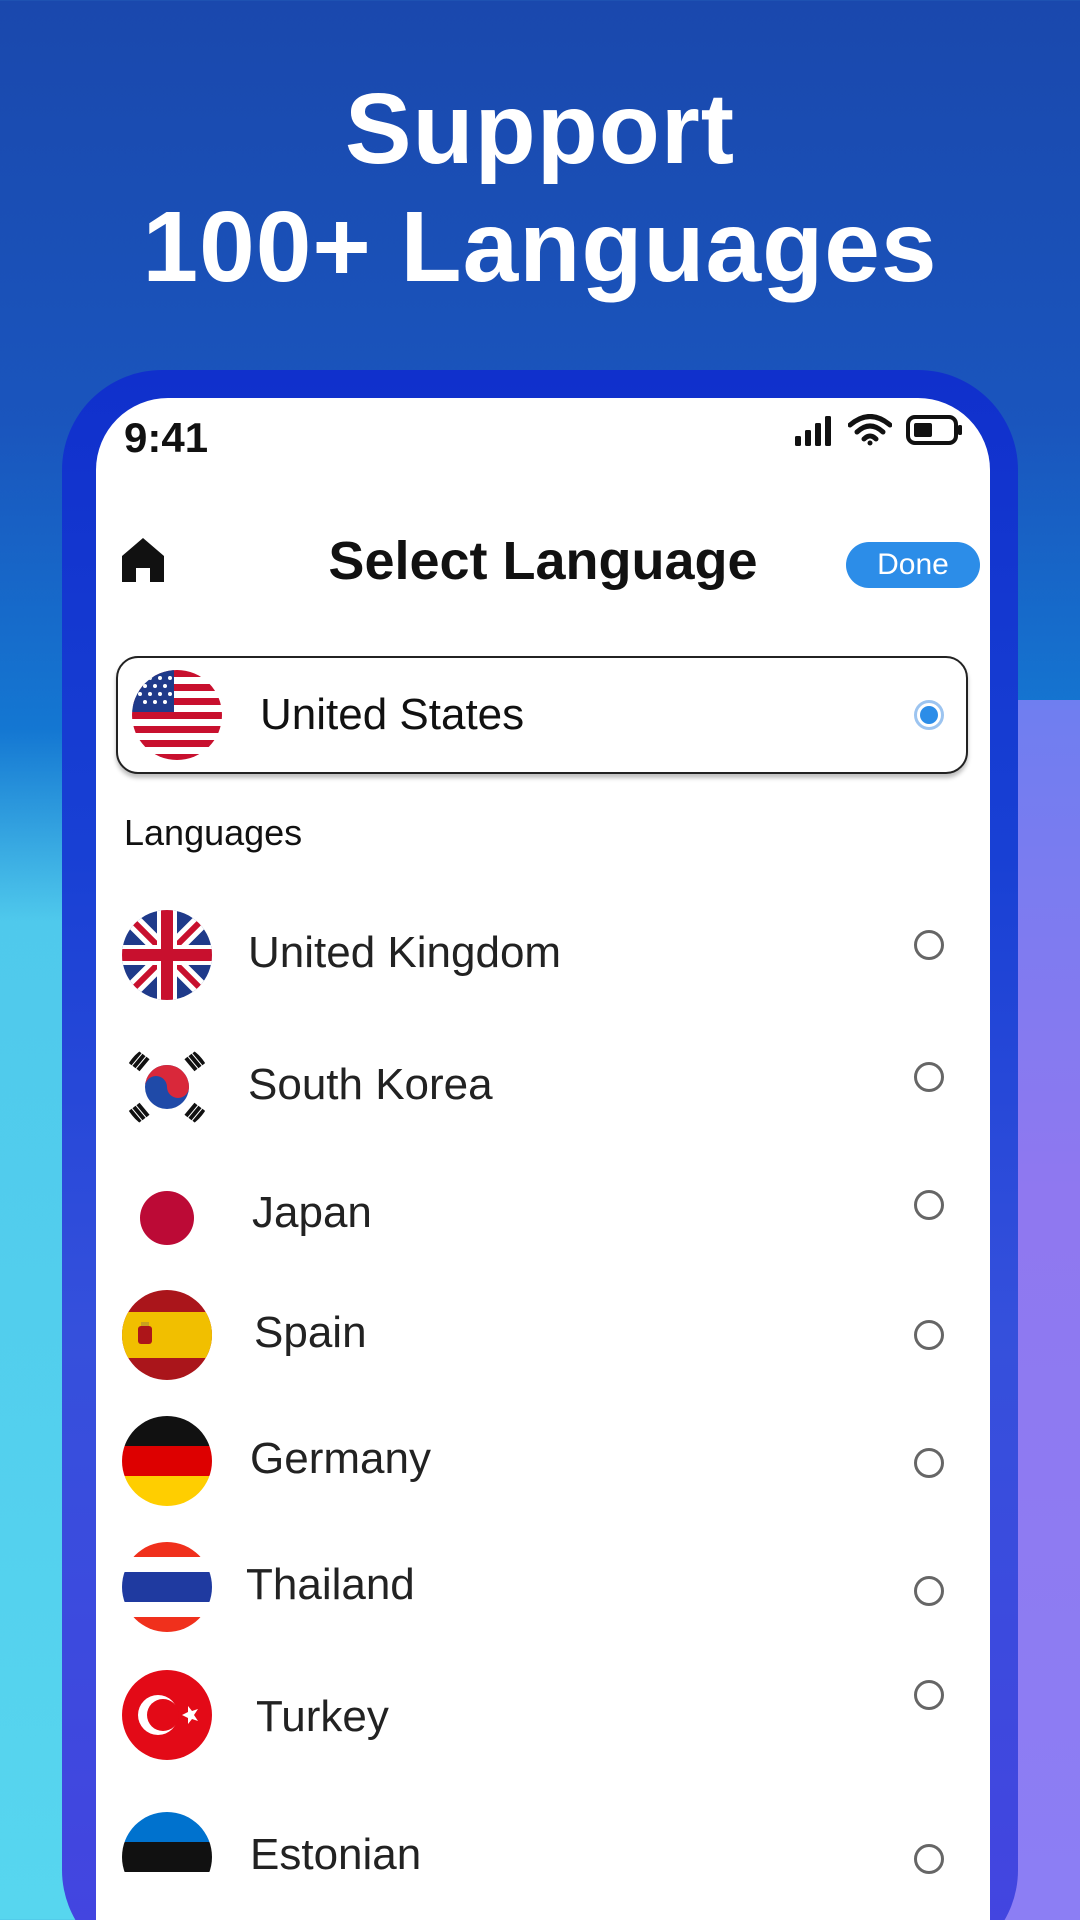 The height and width of the screenshot is (1920, 1080). Describe the element at coordinates (167, 1587) in the screenshot. I see `thailand-flag-icon` at that location.